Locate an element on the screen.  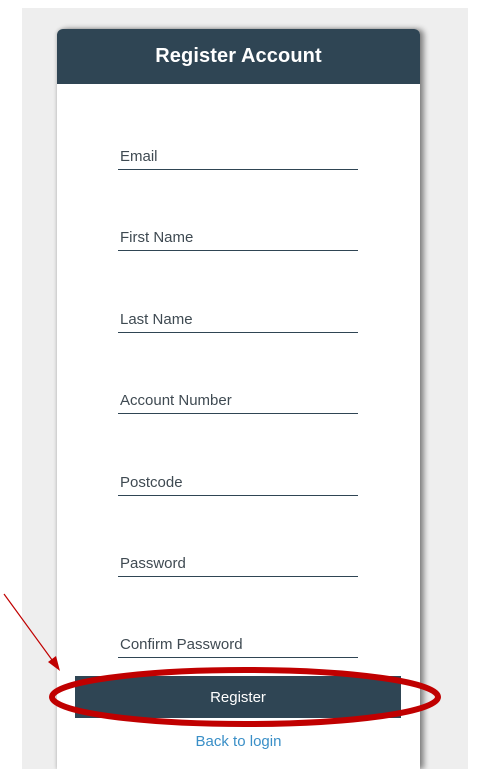
confirm-password-field-wrapper is located at coordinates (238, 645).